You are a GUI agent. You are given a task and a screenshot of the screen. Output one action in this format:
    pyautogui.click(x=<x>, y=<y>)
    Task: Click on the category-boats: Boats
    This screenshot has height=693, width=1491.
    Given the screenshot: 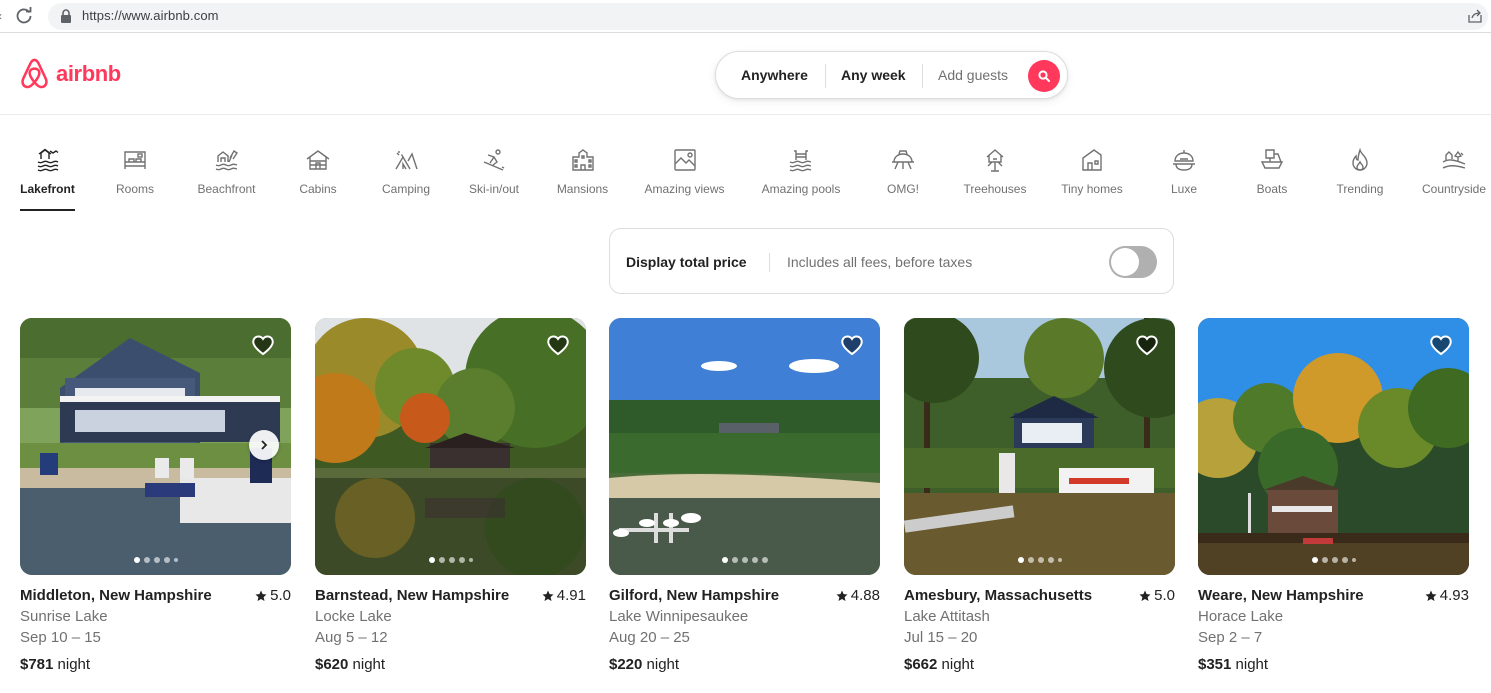 What is the action you would take?
    pyautogui.click(x=1272, y=180)
    